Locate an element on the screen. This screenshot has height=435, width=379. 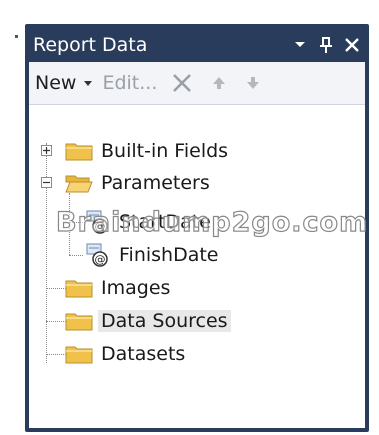
tree-connector-main is located at coordinates (46, 253).